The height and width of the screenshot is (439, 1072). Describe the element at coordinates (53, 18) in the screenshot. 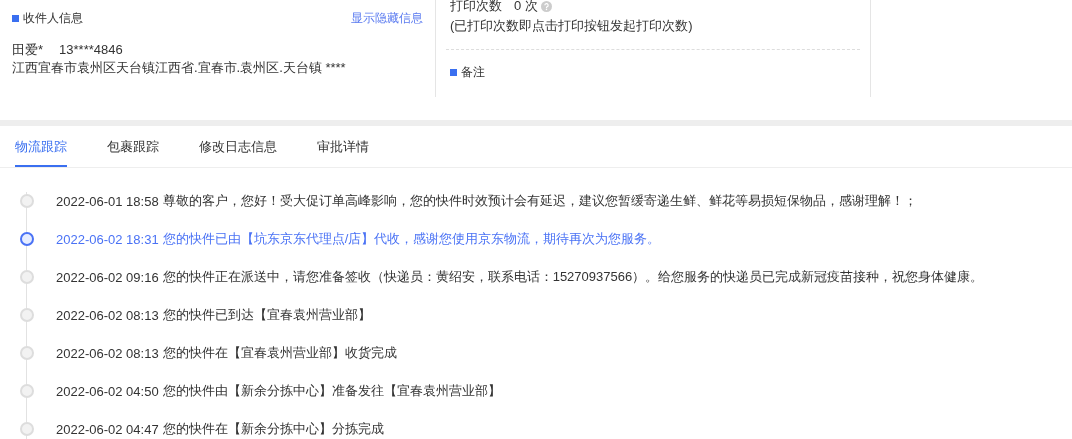

I see `section-title: 收件人信息` at that location.